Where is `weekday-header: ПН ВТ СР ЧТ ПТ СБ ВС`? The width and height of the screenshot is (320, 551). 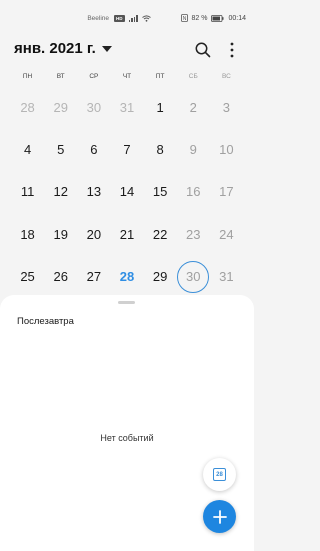
weekday-header: ПН ВТ СР ЧТ ПТ СБ ВС is located at coordinates (127, 79).